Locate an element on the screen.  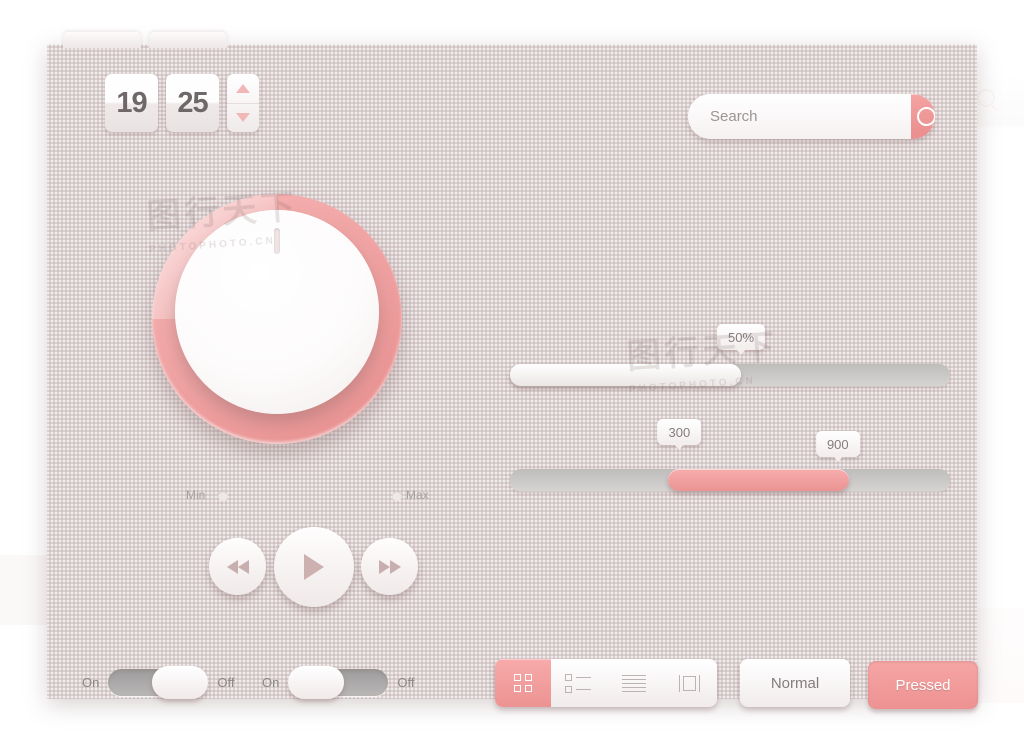
triangle-down-icon is located at coordinates (243, 118).